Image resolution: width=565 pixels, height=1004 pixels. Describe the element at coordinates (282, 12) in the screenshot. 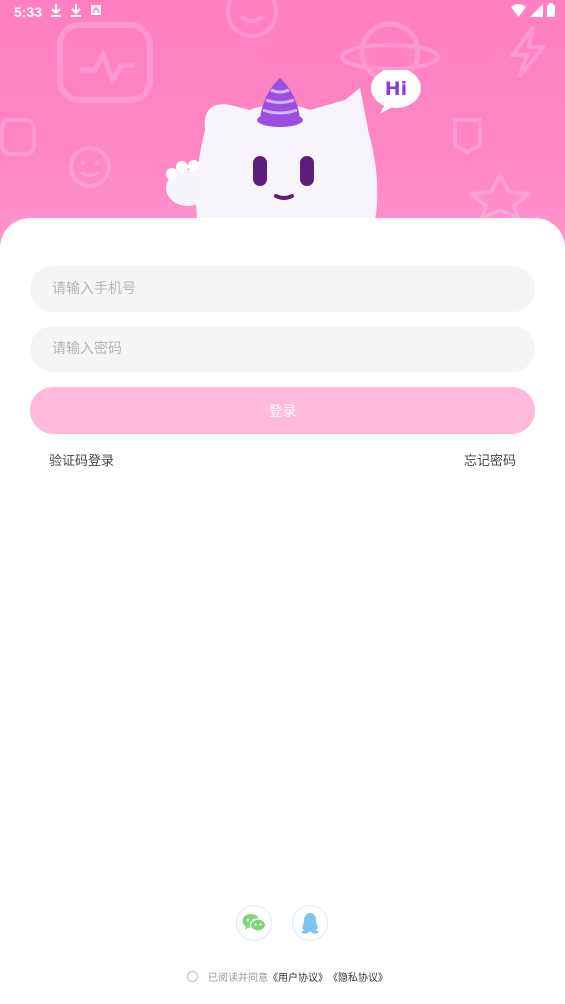

I see `status-bar: 5:33` at that location.